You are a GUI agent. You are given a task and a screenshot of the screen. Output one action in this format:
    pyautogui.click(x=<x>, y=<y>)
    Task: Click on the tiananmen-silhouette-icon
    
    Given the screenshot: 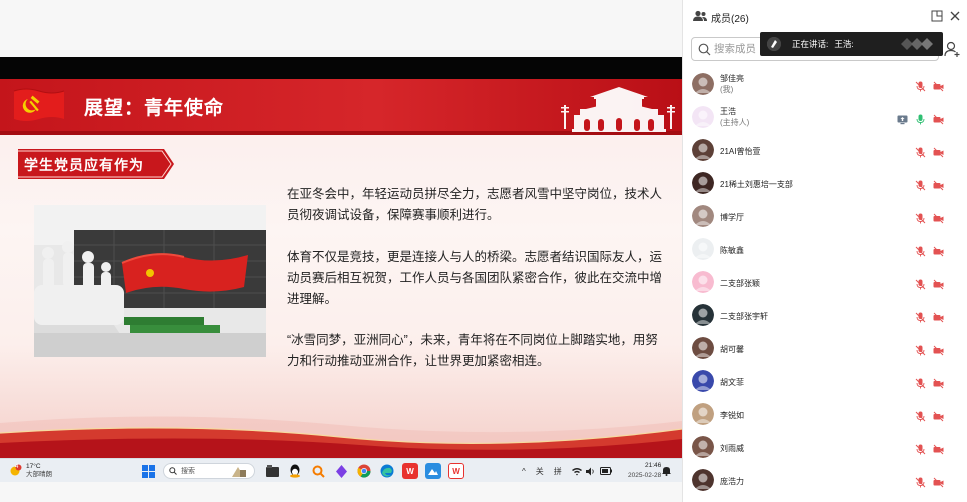 What is the action you would take?
    pyautogui.click(x=618, y=109)
    